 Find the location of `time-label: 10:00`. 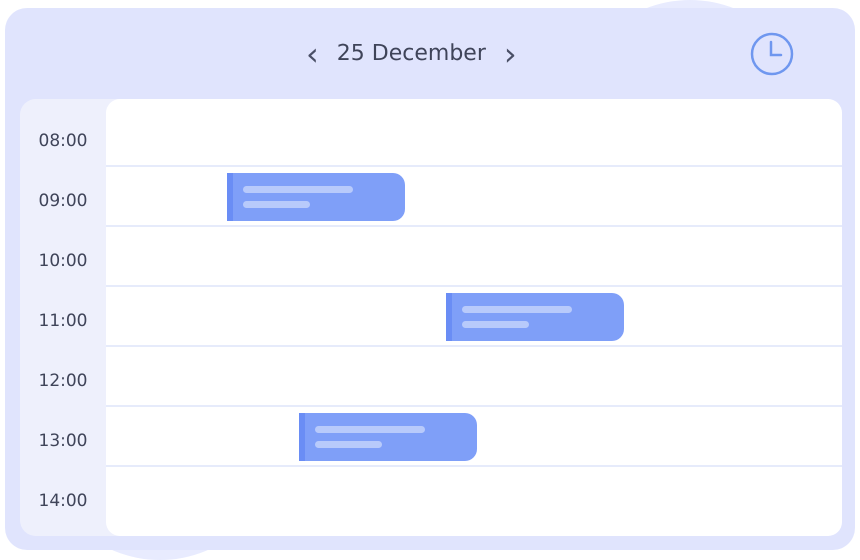

time-label: 10:00 is located at coordinates (63, 261).